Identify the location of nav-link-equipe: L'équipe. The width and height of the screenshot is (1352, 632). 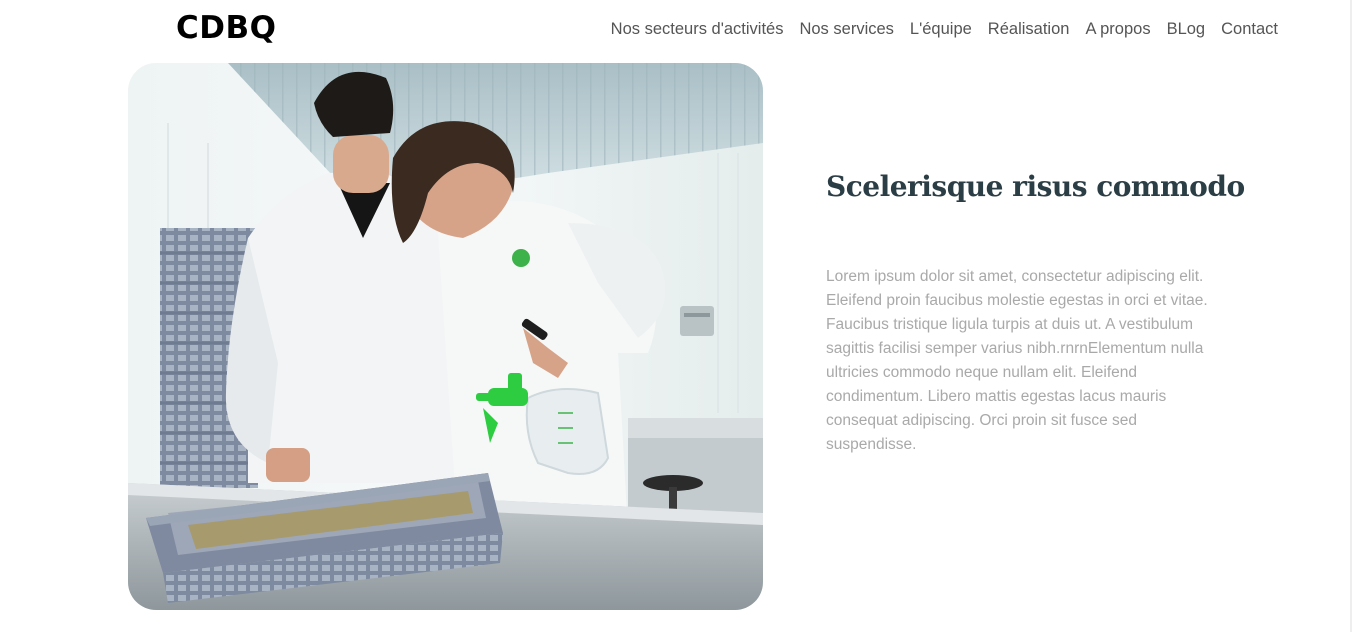
(941, 29).